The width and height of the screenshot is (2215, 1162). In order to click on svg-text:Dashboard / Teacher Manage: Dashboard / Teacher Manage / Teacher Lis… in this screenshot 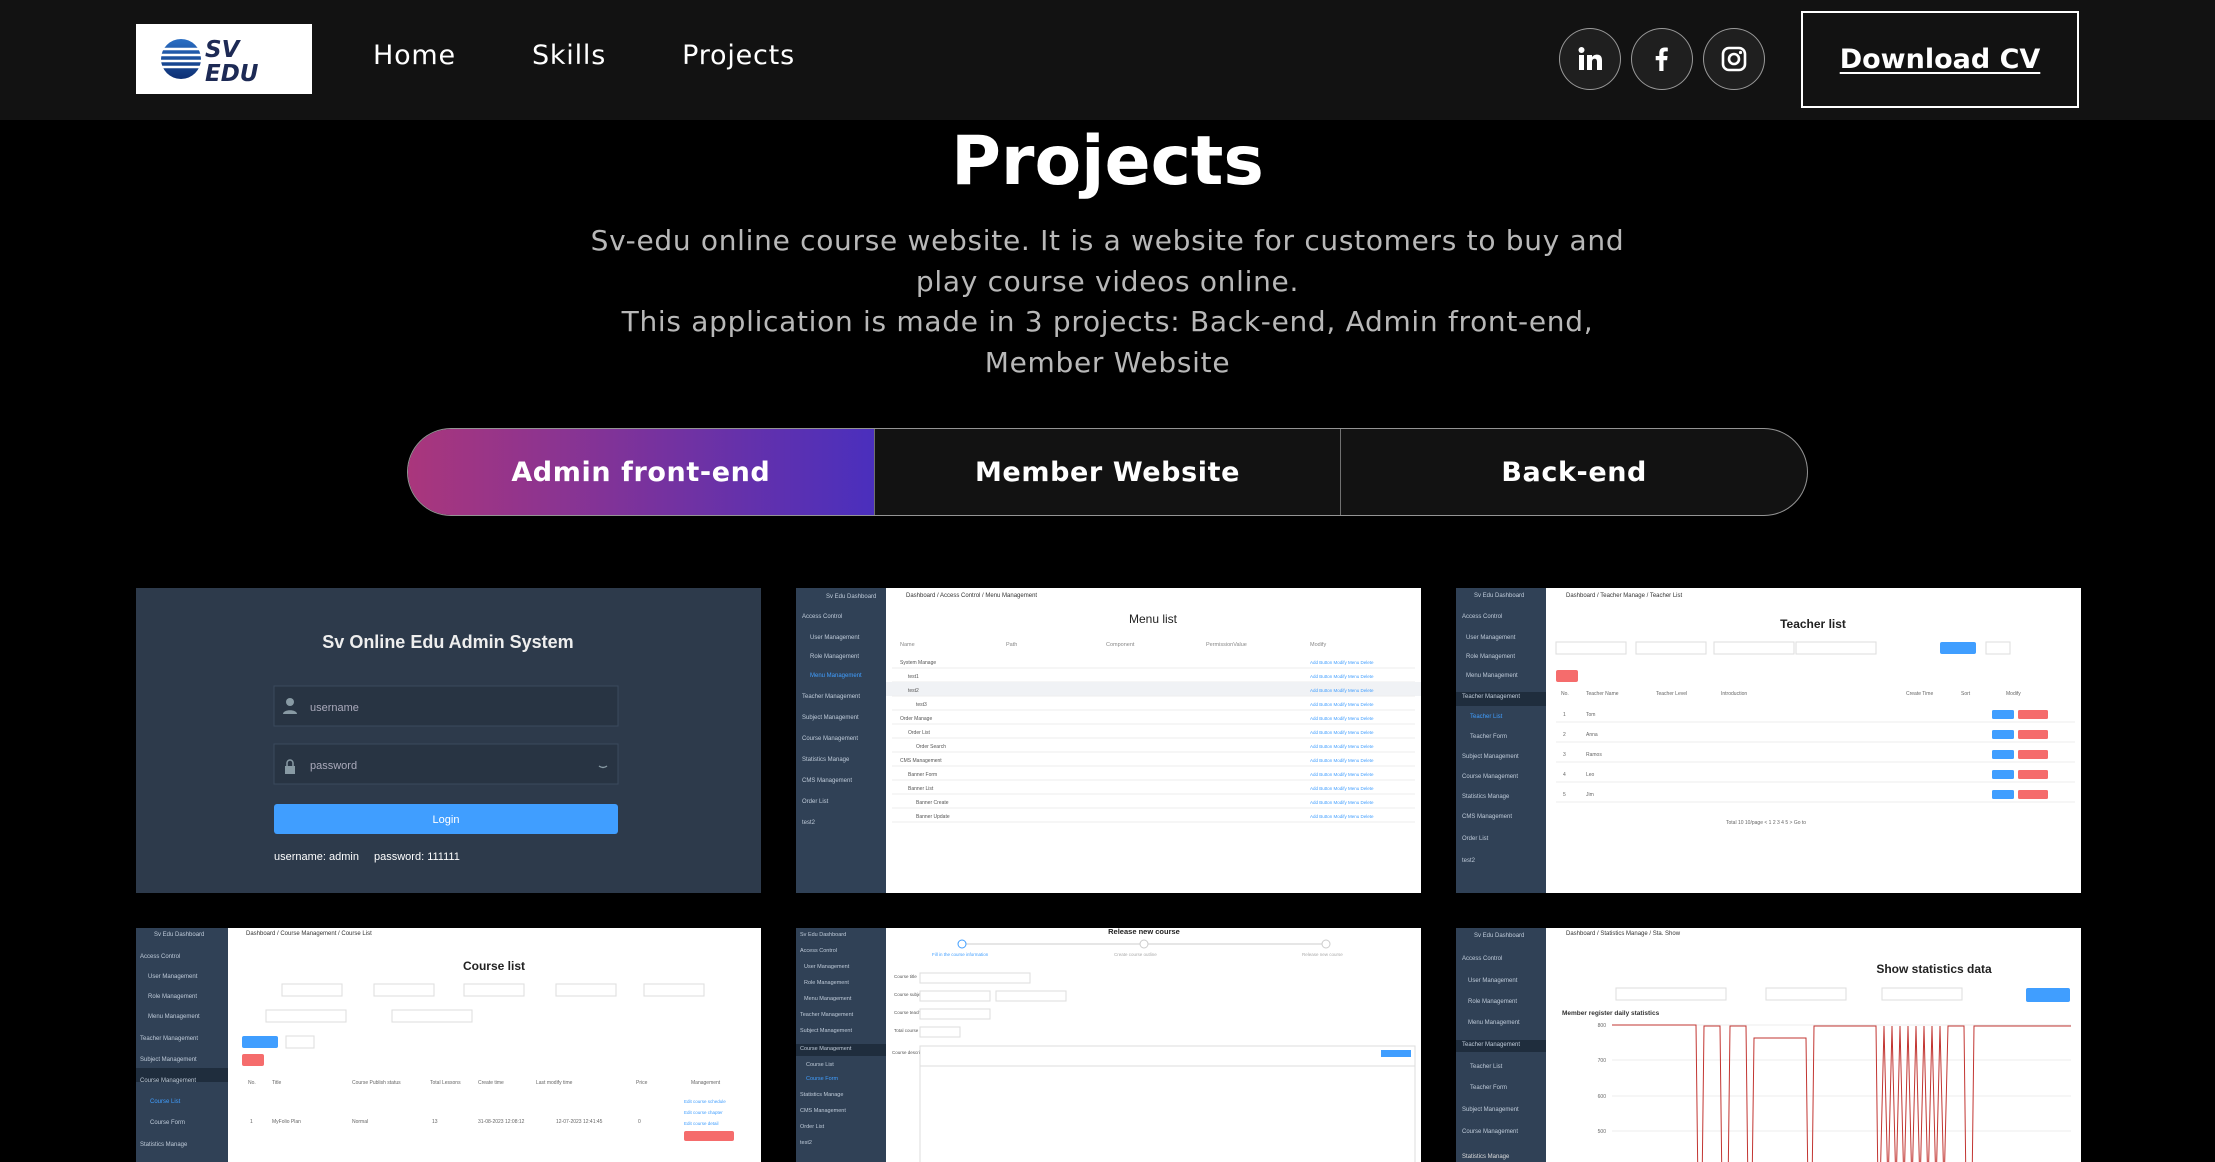, I will do `click(1624, 596)`.